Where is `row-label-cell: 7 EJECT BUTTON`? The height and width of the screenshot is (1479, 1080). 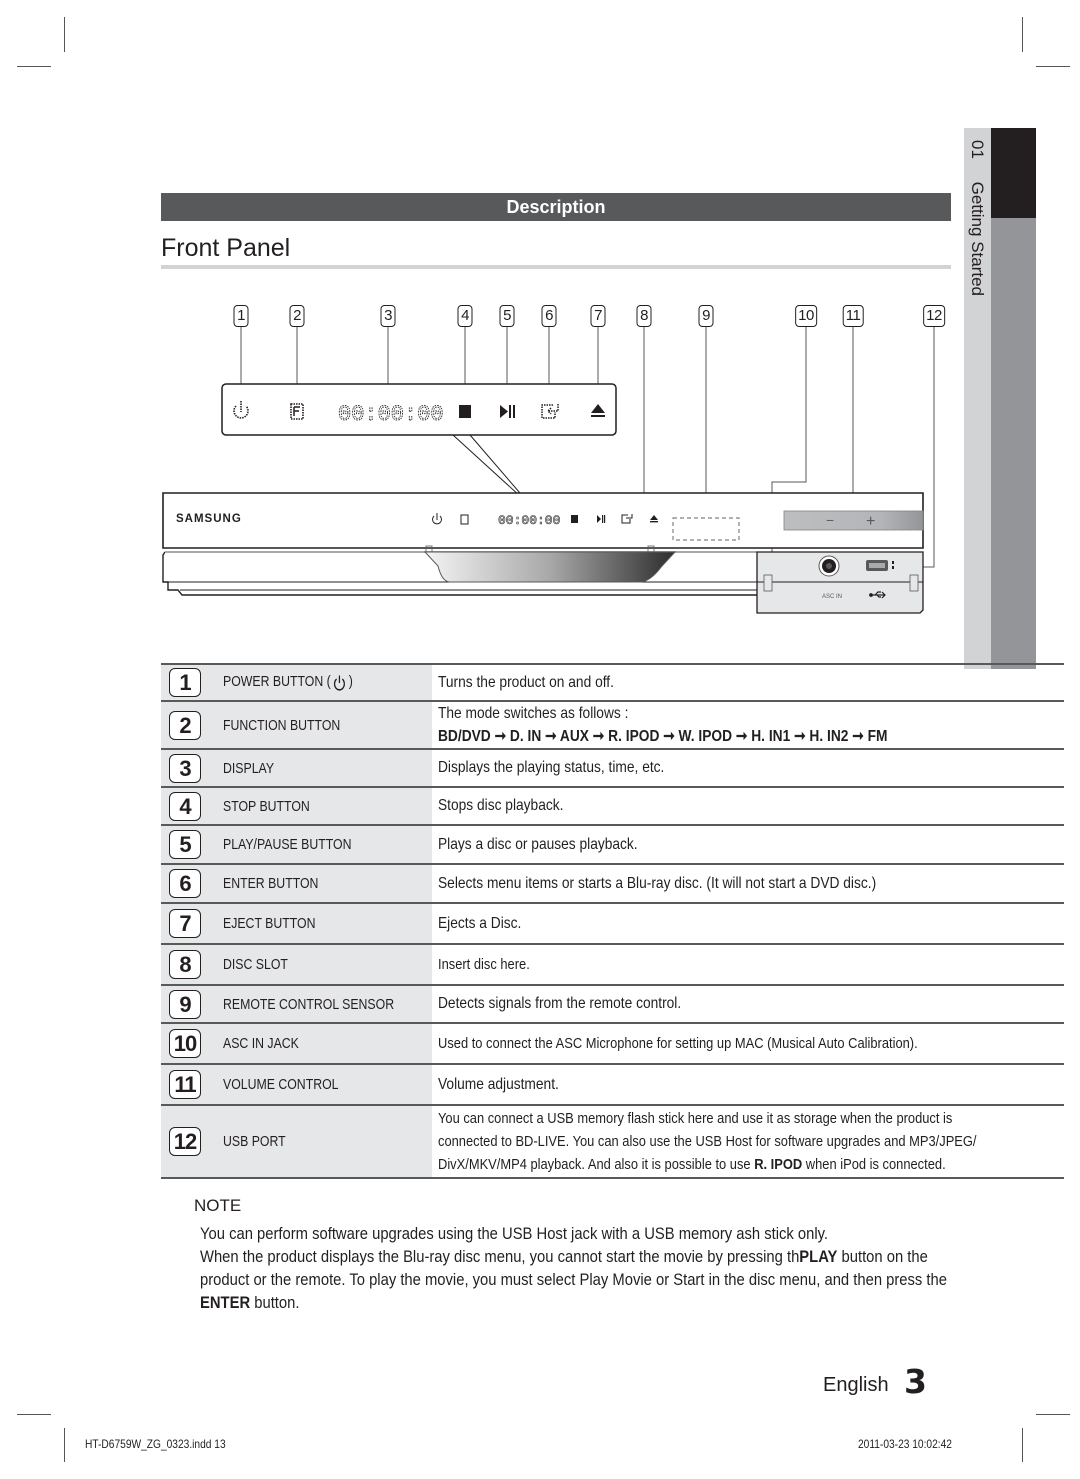
row-label-cell: 7 EJECT BUTTON is located at coordinates (296, 923).